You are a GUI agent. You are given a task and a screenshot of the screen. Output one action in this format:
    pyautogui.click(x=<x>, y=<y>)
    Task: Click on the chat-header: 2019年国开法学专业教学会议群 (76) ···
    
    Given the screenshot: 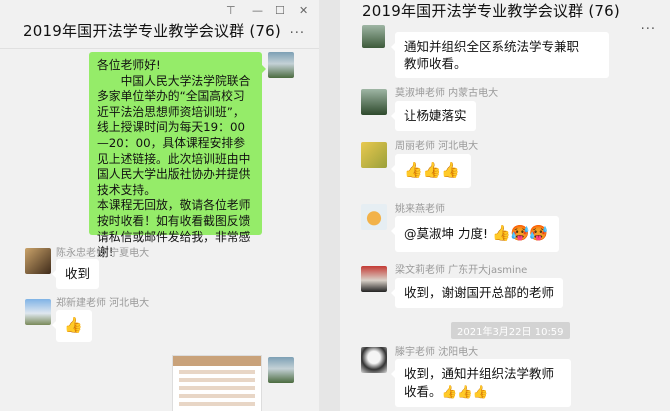 What is the action you would take?
    pyautogui.click(x=505, y=18)
    